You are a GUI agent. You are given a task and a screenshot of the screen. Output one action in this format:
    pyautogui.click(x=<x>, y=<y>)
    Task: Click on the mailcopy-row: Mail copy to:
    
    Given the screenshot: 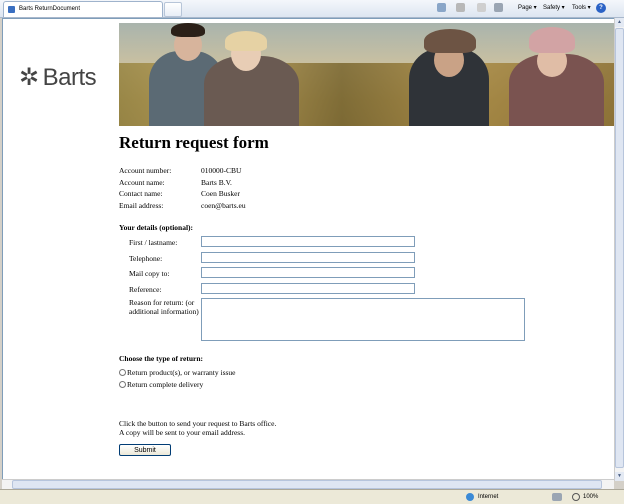 What is the action you would take?
    pyautogui.click(x=359, y=275)
    